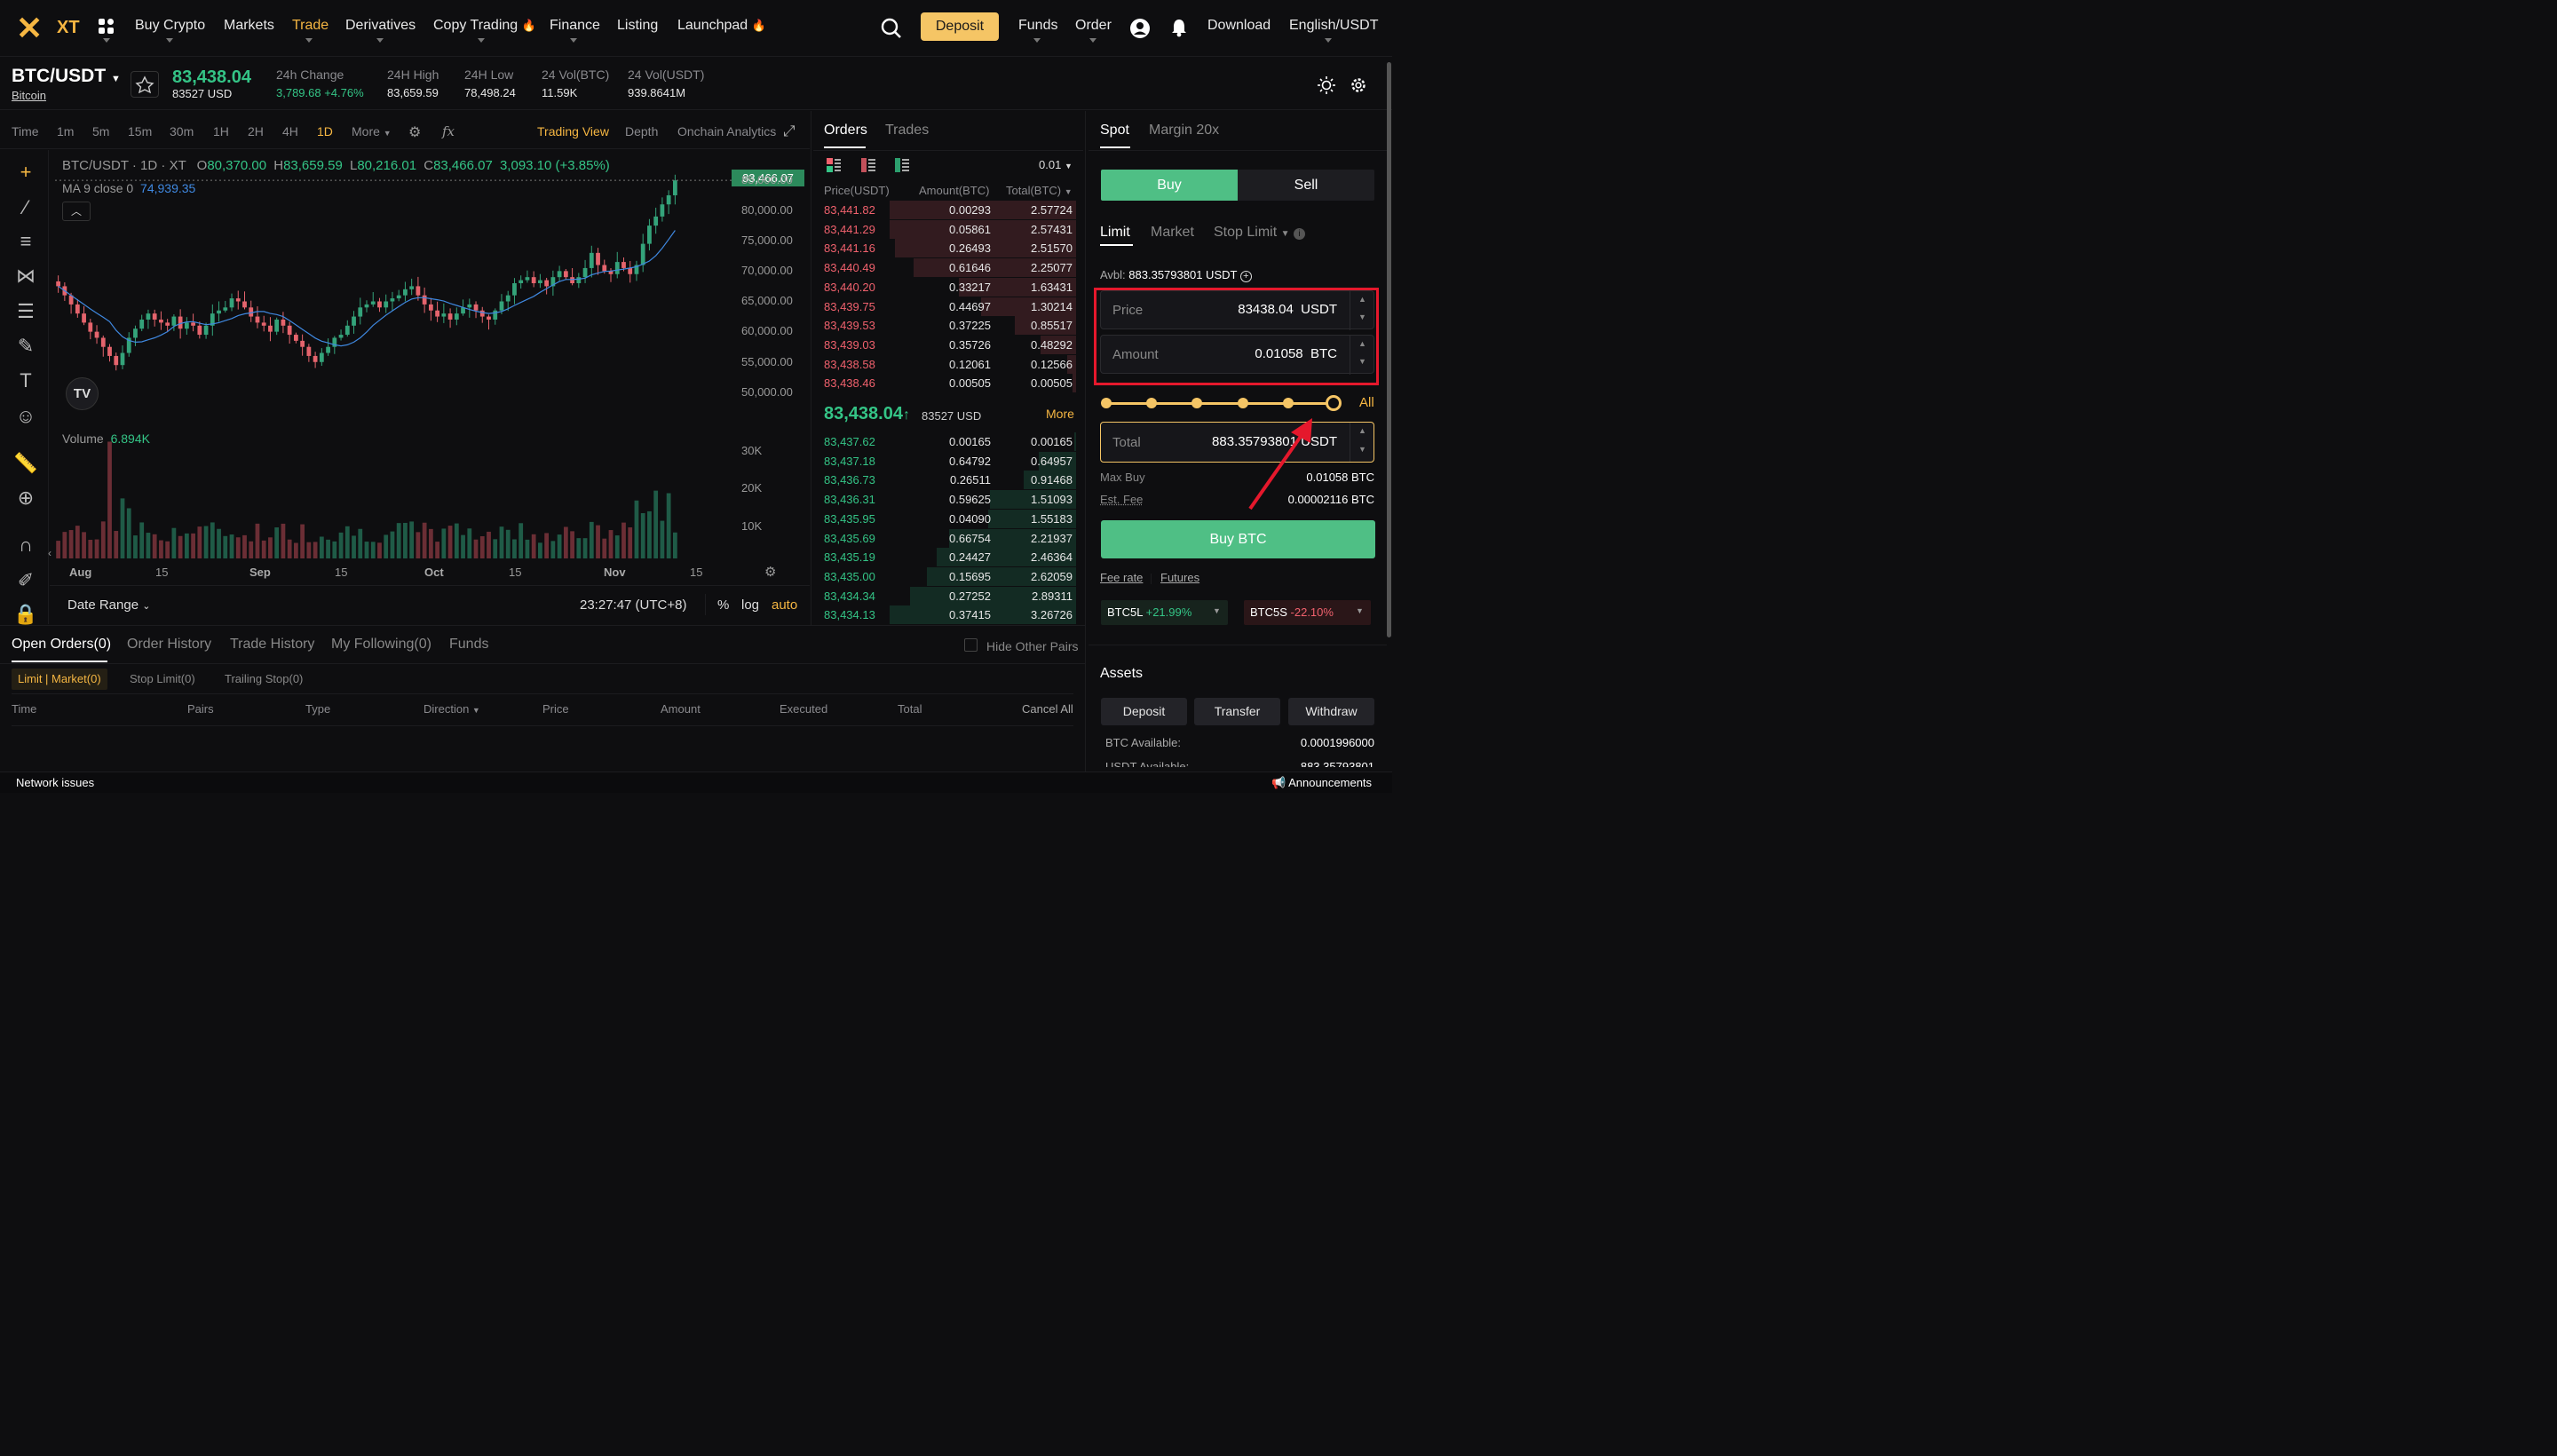  Describe the element at coordinates (290, 131) in the screenshot. I see `interval-4h: 4H` at that location.